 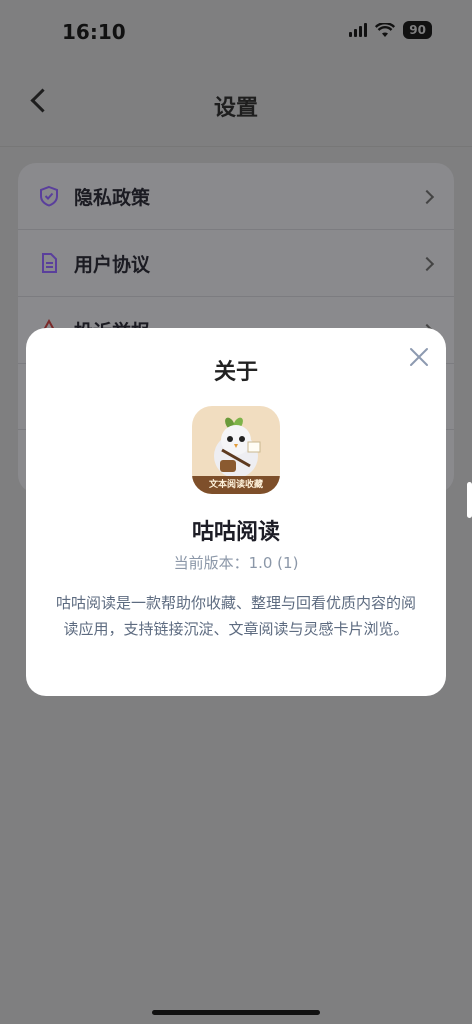 What do you see at coordinates (49, 263) in the screenshot?
I see `document-icon` at bounding box center [49, 263].